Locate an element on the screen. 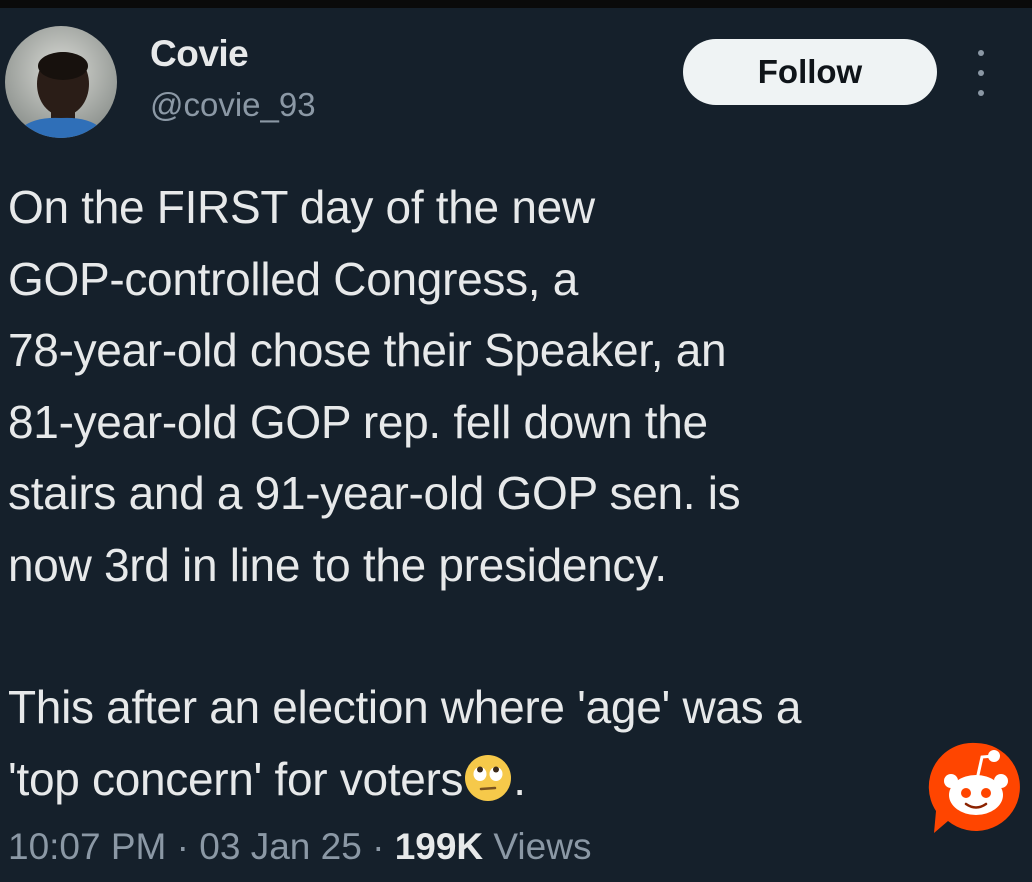 The image size is (1032, 882). tweet-paragraph-2-end: . is located at coordinates (519, 778).